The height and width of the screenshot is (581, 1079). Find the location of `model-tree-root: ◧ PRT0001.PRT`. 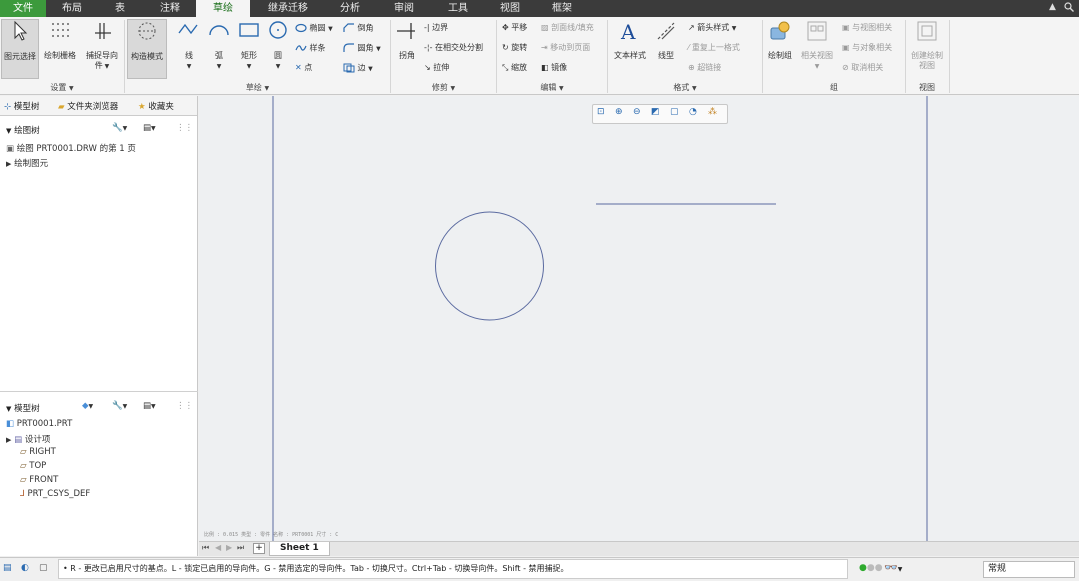

model-tree-root: ◧ PRT0001.PRT is located at coordinates (39, 424).